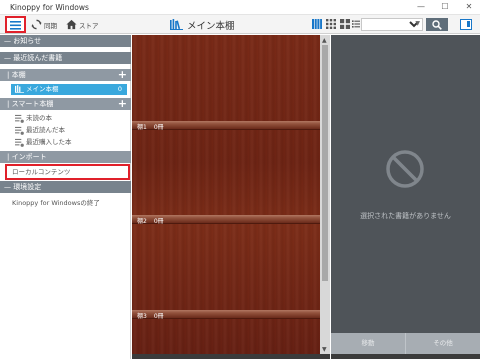  I want to click on search-button, so click(437, 24).